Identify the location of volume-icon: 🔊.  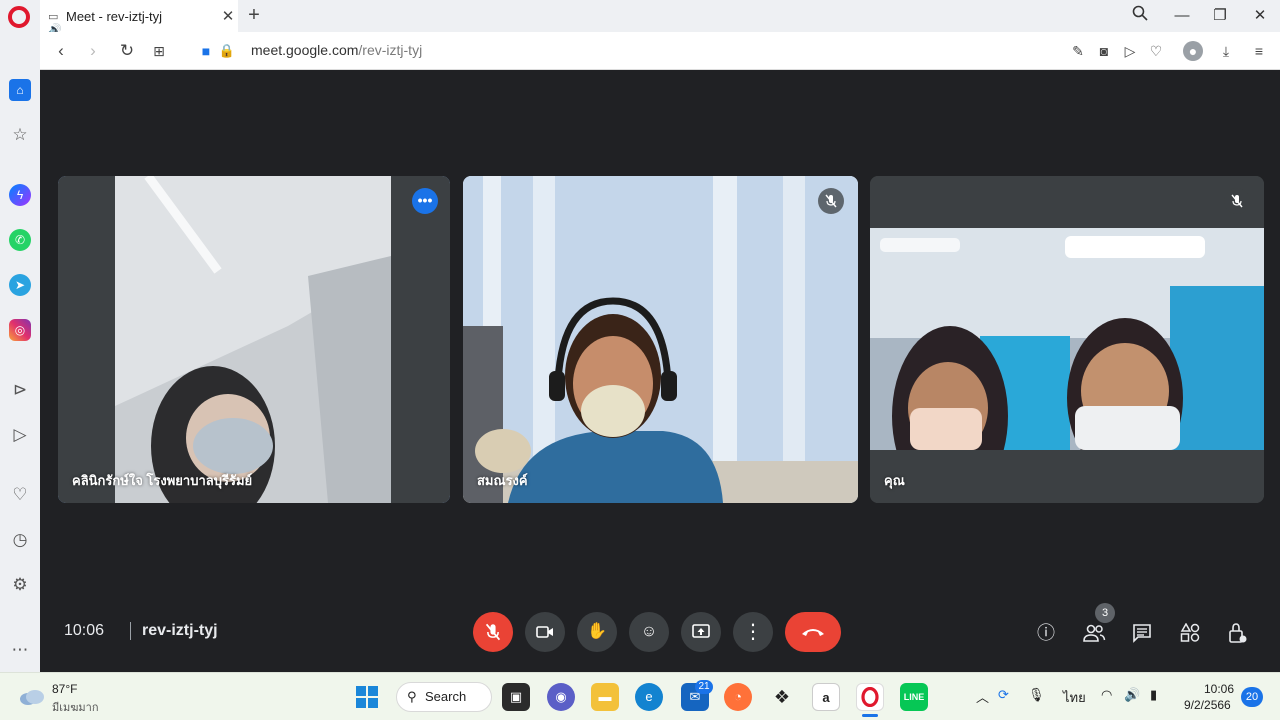
(1132, 695).